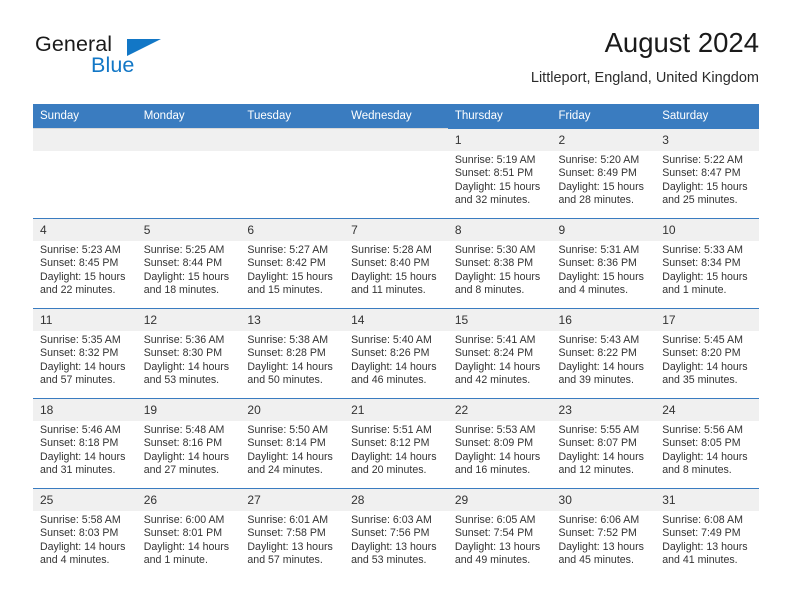 Image resolution: width=792 pixels, height=612 pixels. I want to click on daylight-duration-line2: and 53 minutes., so click(181, 380).